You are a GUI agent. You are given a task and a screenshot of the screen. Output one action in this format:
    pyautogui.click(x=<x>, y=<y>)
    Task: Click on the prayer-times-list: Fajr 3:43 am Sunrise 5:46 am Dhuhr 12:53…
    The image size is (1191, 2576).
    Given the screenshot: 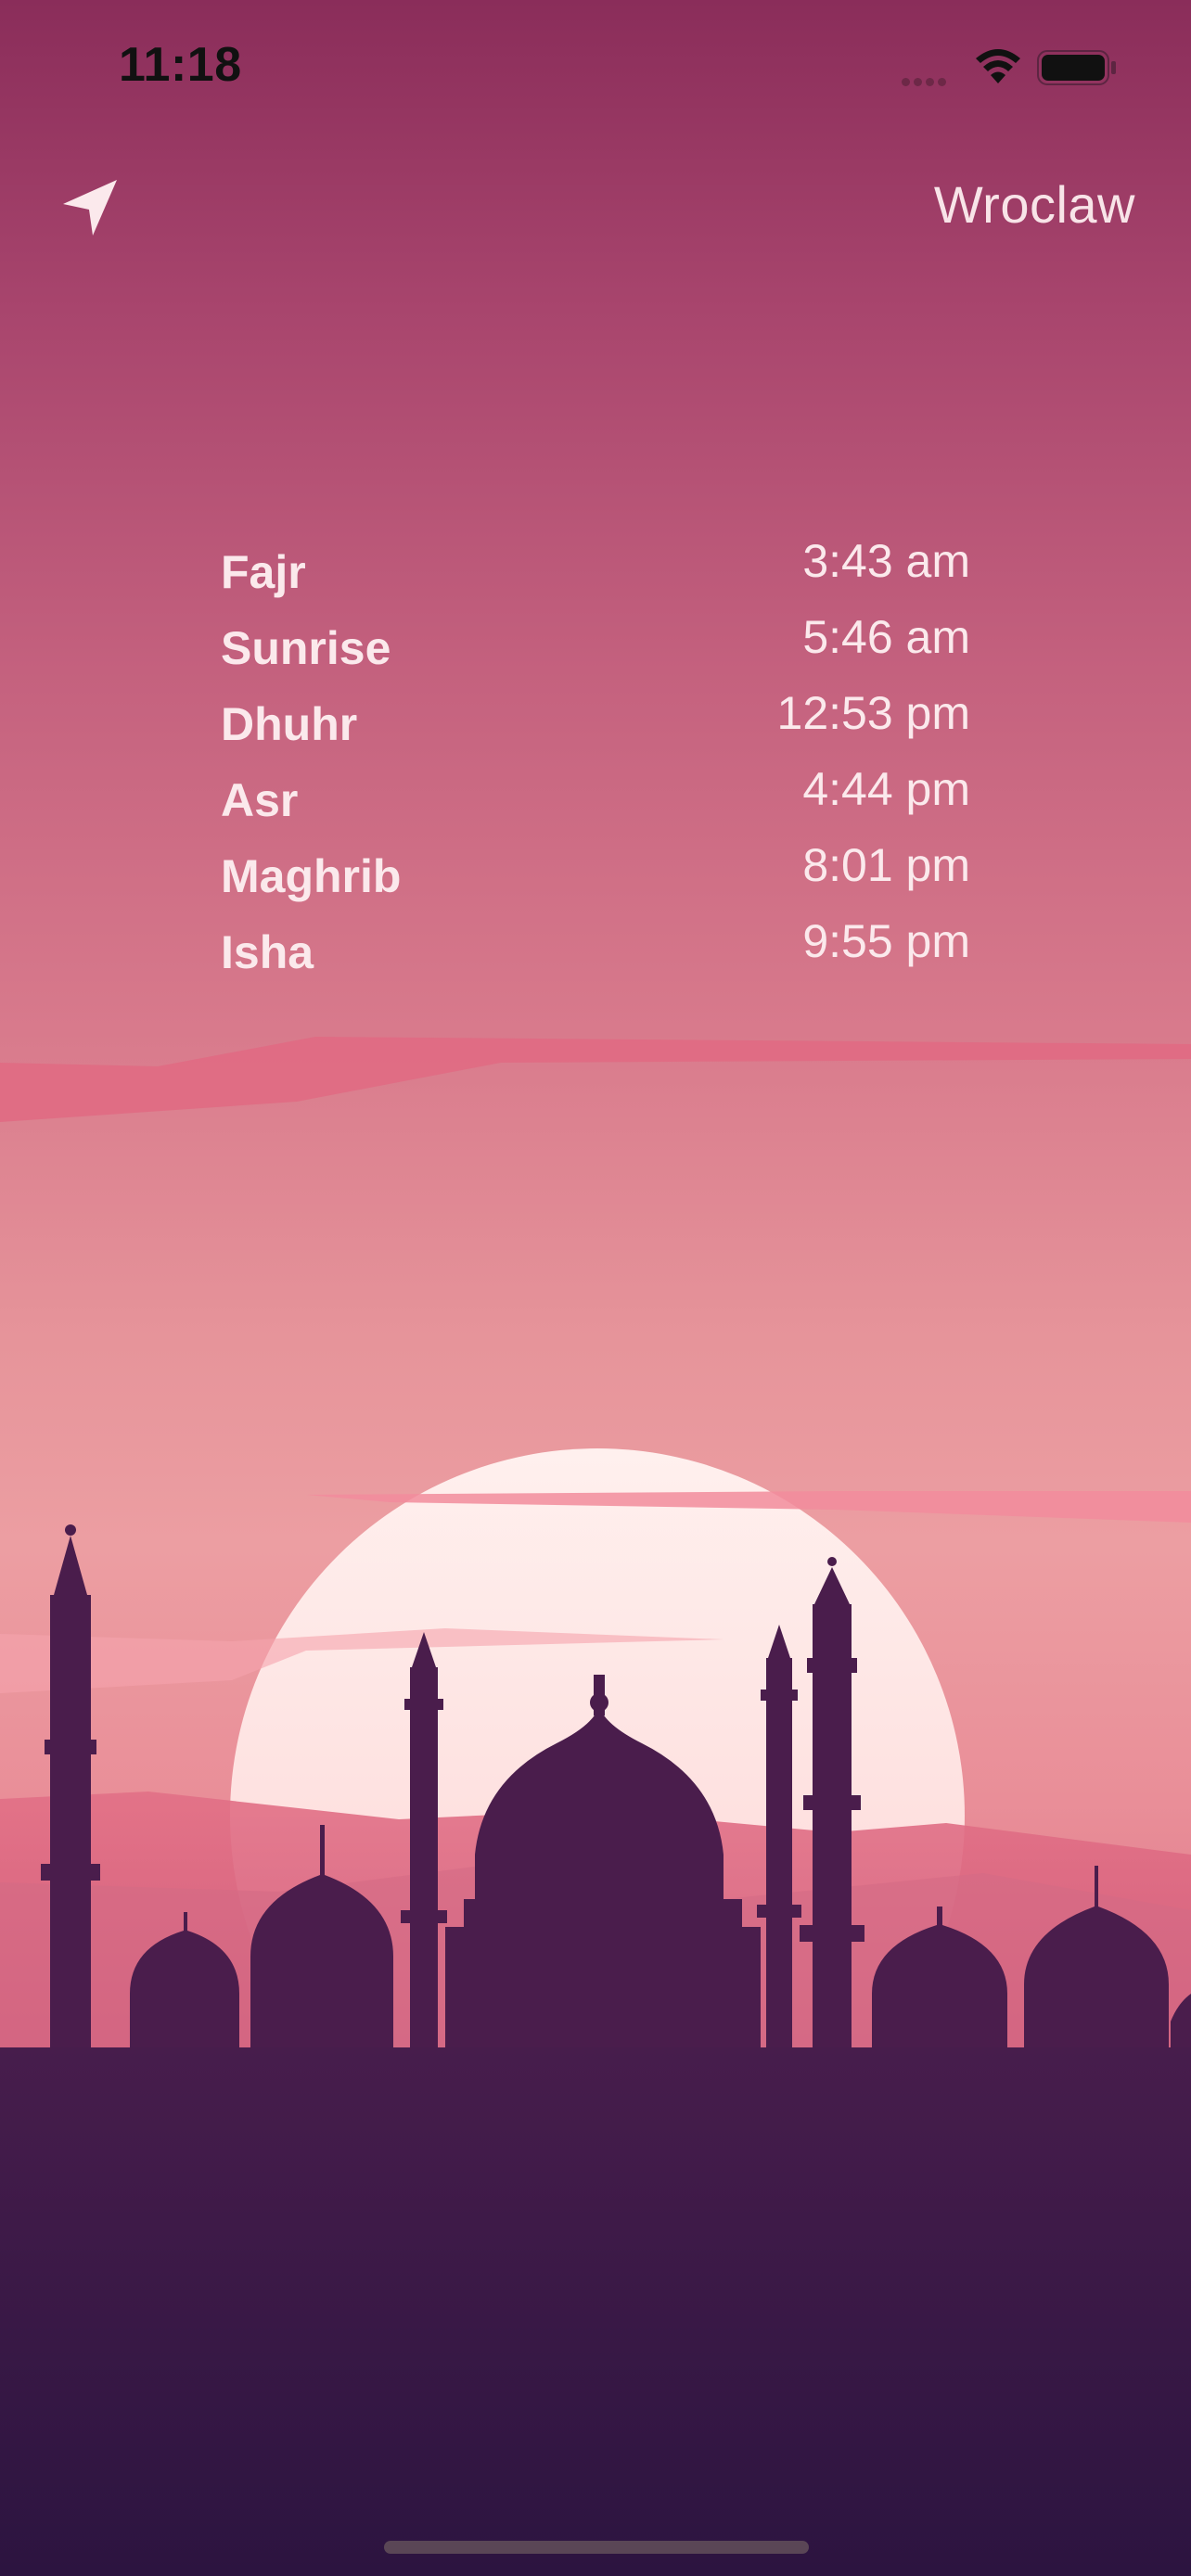 What is the action you would take?
    pyautogui.click(x=595, y=766)
    